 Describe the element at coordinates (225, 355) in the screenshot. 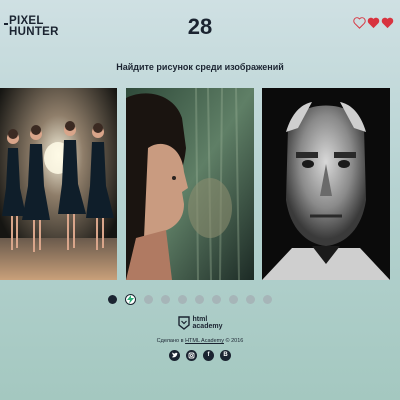

I see `vk-icon: B` at that location.